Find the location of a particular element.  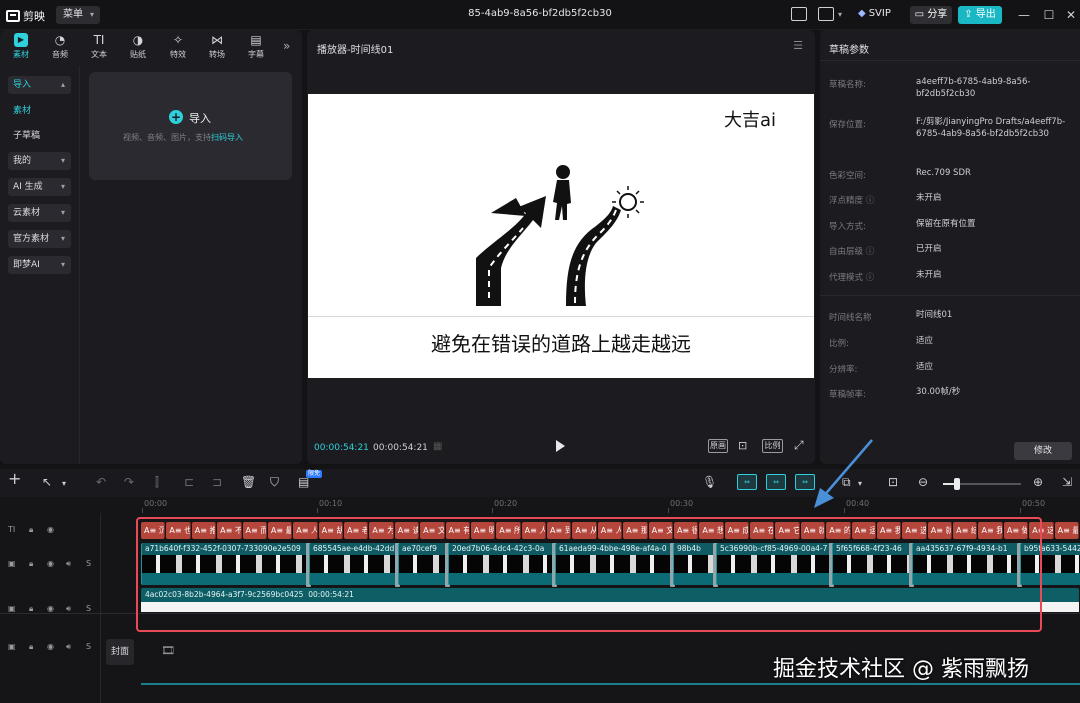

menu-label: 菜单 is located at coordinates (73, 14).